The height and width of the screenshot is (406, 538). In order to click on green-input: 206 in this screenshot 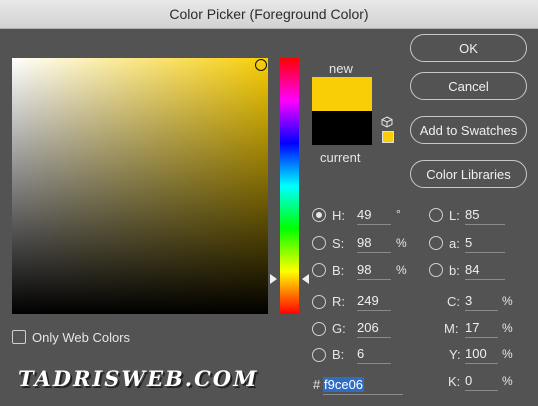, I will do `click(374, 328)`.